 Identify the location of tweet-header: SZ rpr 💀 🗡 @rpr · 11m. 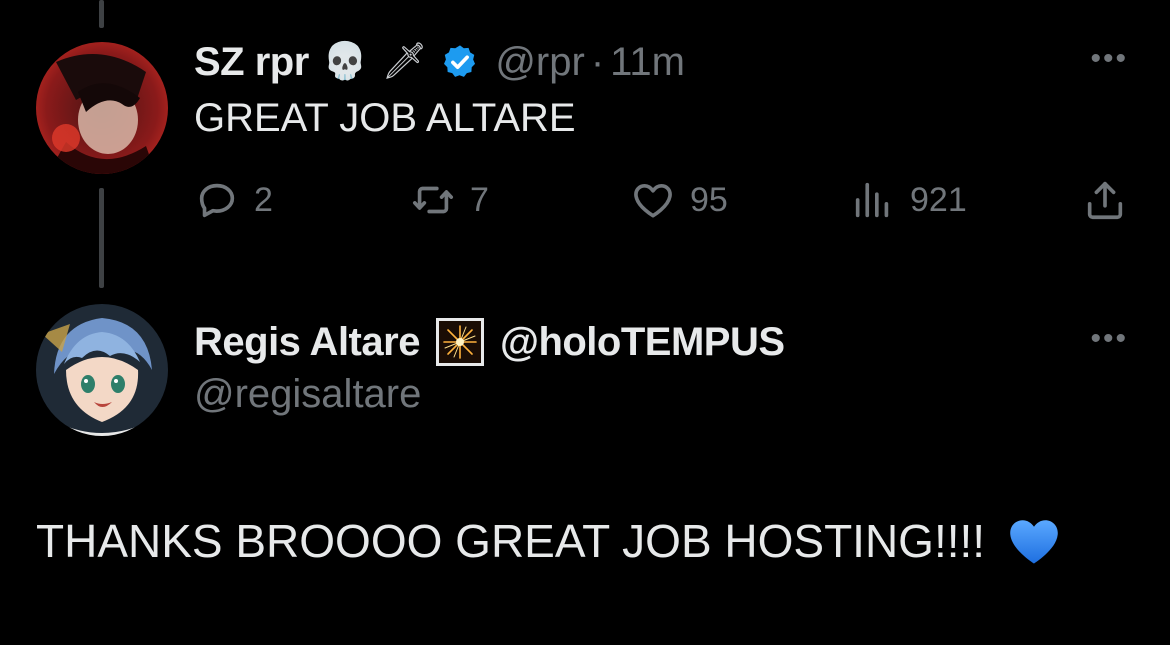
(439, 62).